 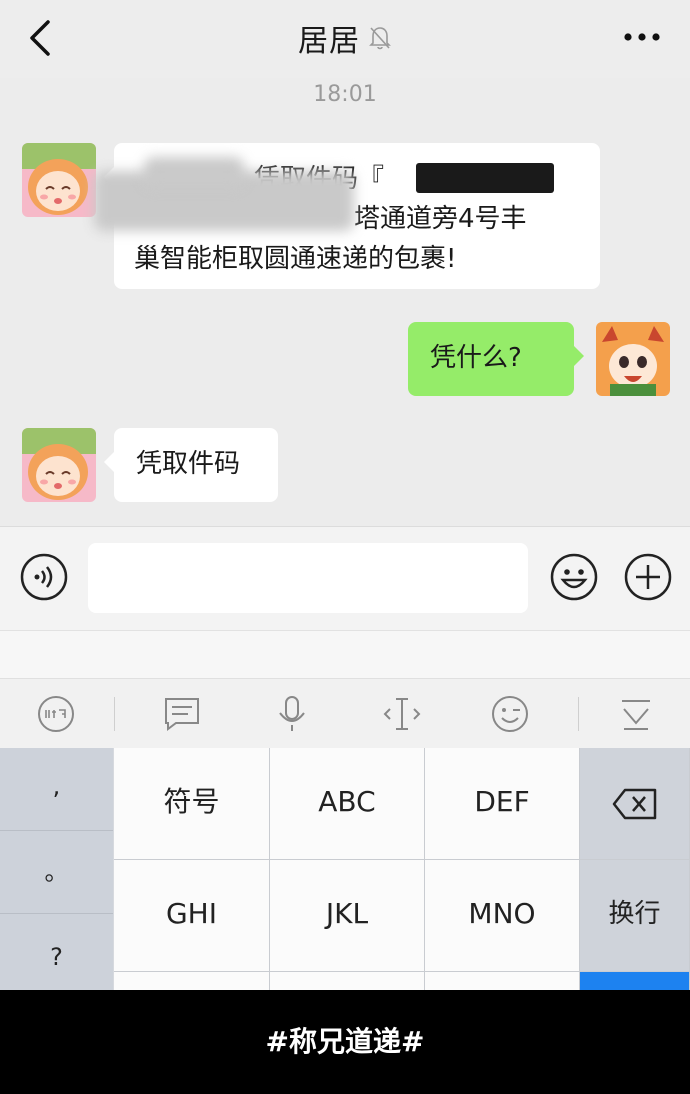 What do you see at coordinates (380, 38) in the screenshot?
I see `bell-muted-icon` at bounding box center [380, 38].